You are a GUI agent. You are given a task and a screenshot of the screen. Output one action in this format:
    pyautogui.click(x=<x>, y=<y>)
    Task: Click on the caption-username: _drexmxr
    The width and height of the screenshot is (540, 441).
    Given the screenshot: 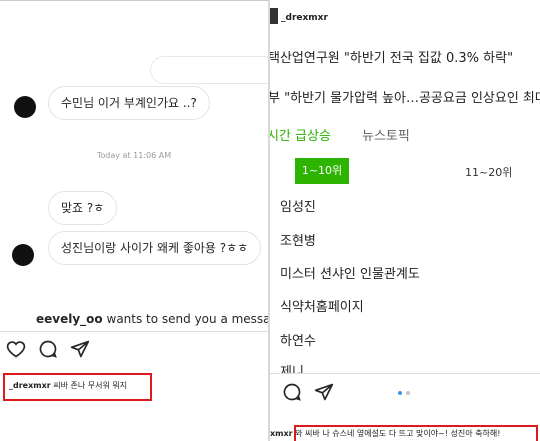 What is the action you would take?
    pyautogui.click(x=30, y=385)
    